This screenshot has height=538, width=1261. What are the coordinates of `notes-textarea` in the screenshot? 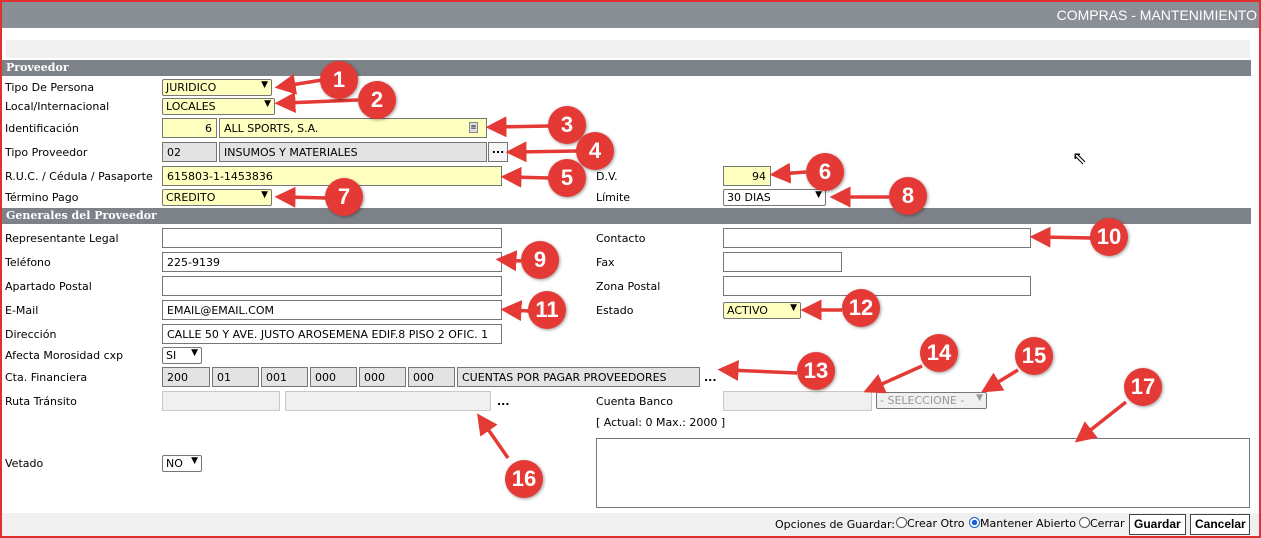 It's located at (923, 473).